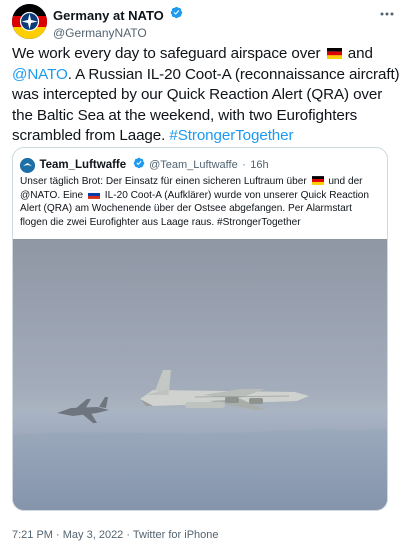 The width and height of the screenshot is (409, 555). What do you see at coordinates (176, 535) in the screenshot?
I see `tweet-source: Twitter for iPhone` at bounding box center [176, 535].